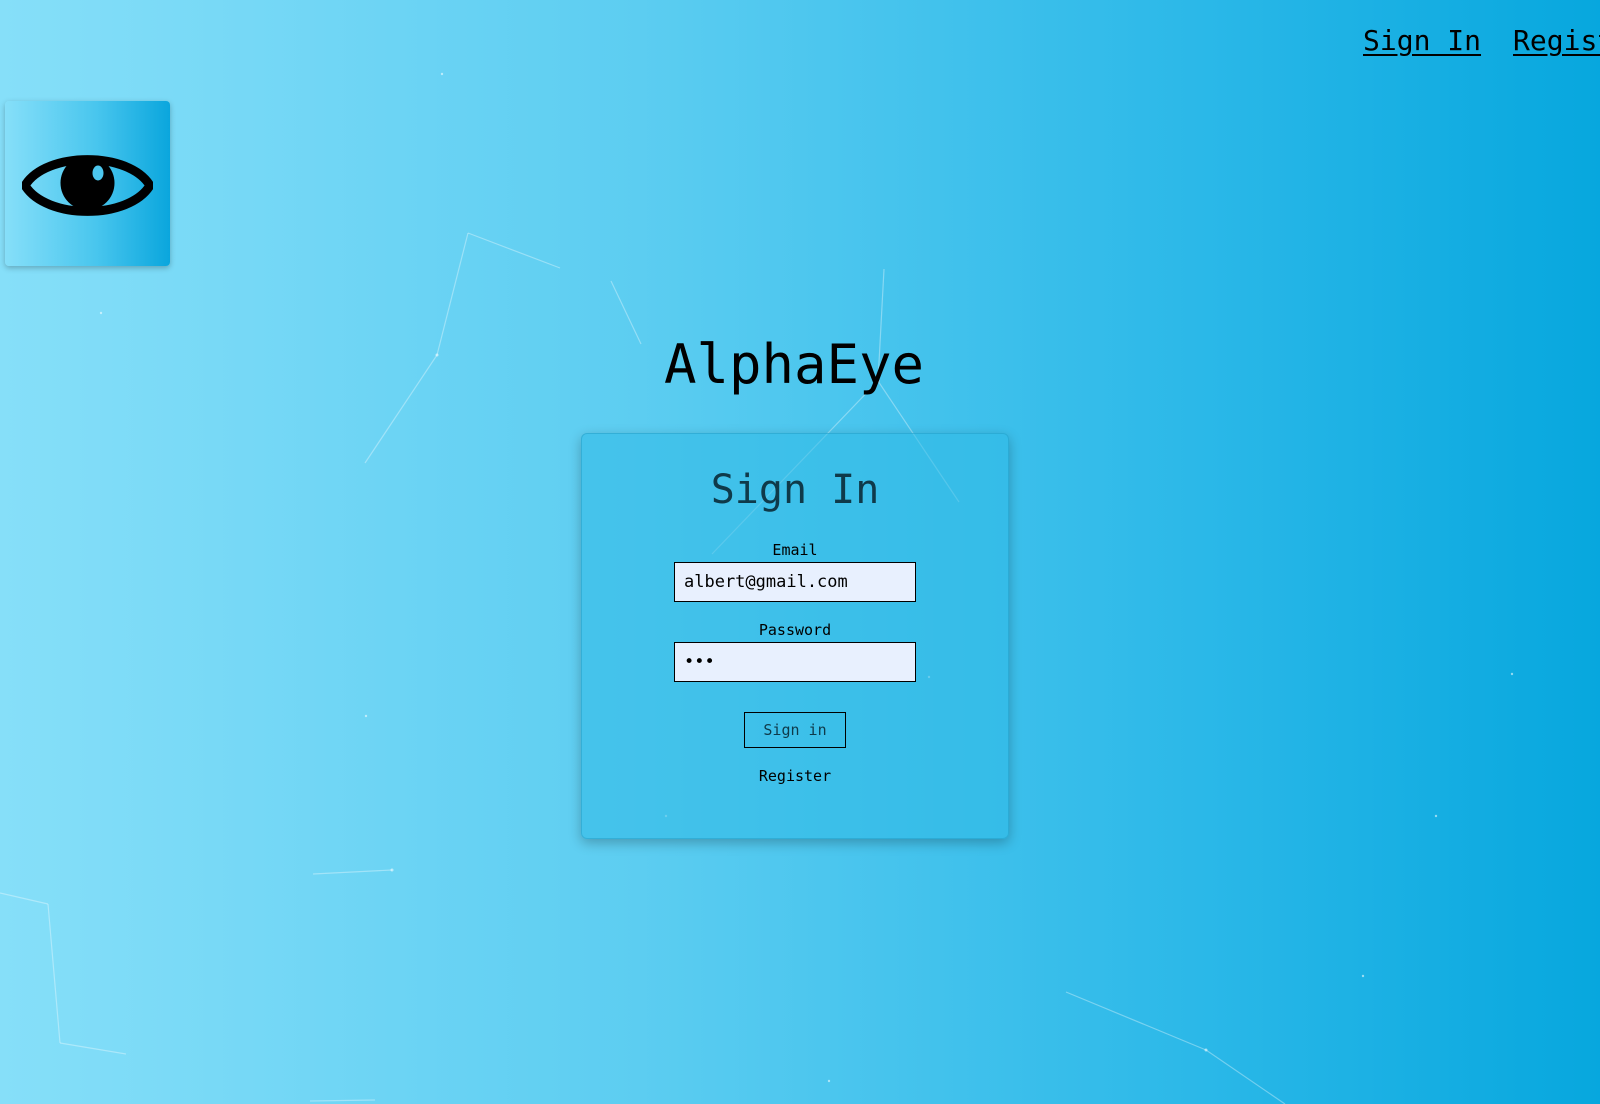 The height and width of the screenshot is (1104, 1600). Describe the element at coordinates (795, 550) in the screenshot. I see `email-label: Email` at that location.